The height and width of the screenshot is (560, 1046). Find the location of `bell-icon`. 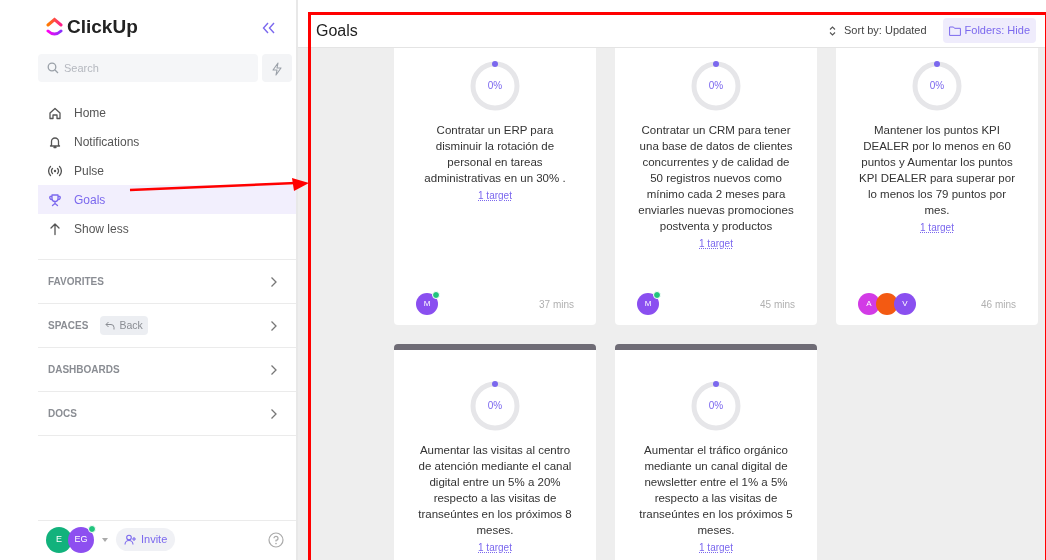

bell-icon is located at coordinates (55, 141).